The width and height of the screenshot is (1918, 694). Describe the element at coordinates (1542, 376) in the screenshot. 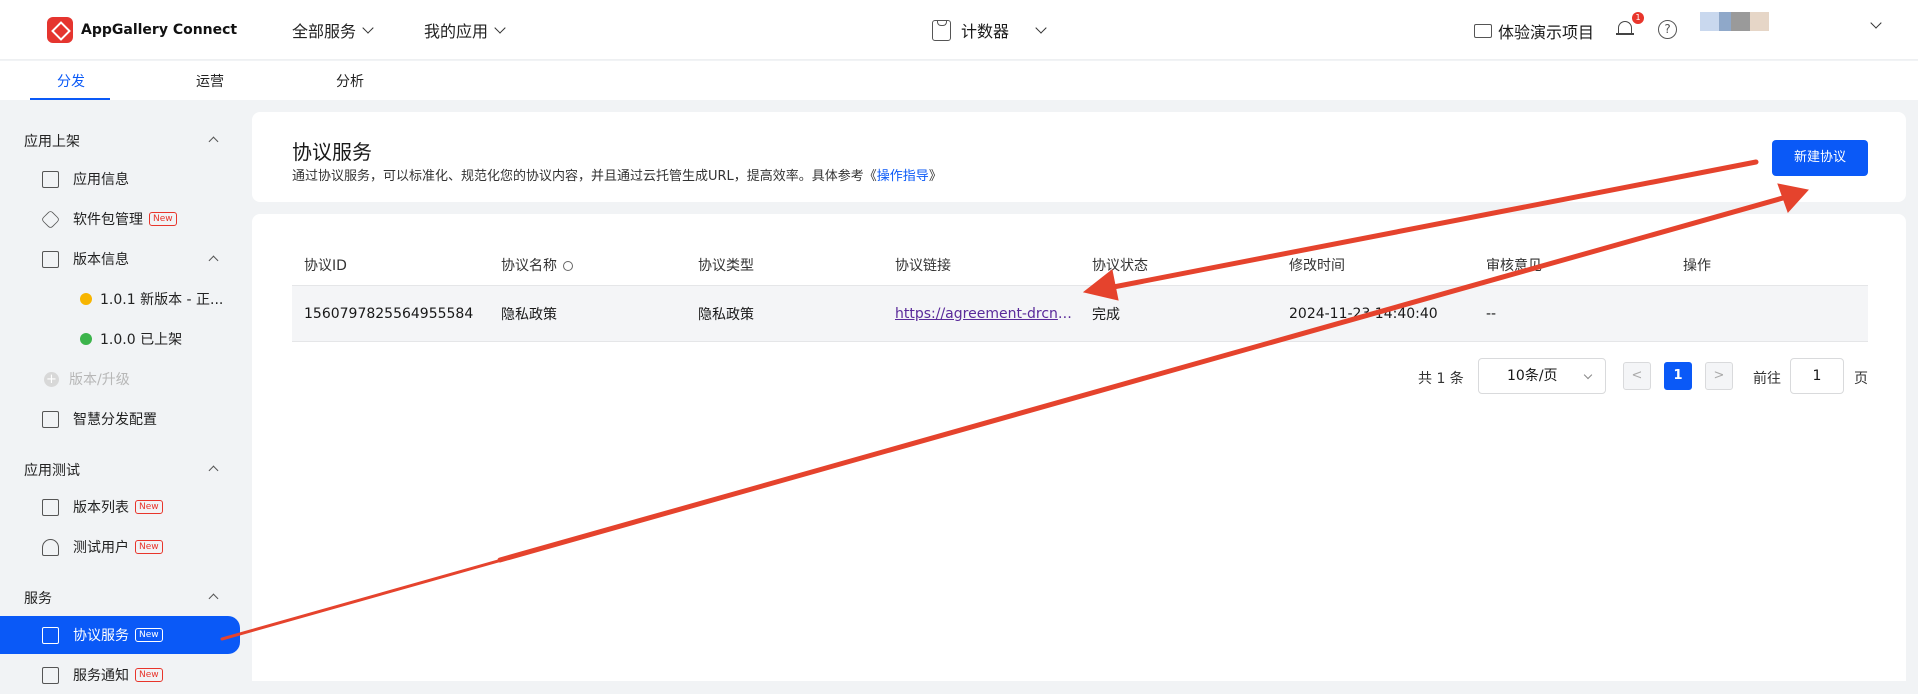

I see `page-size-select: 10条/页` at that location.